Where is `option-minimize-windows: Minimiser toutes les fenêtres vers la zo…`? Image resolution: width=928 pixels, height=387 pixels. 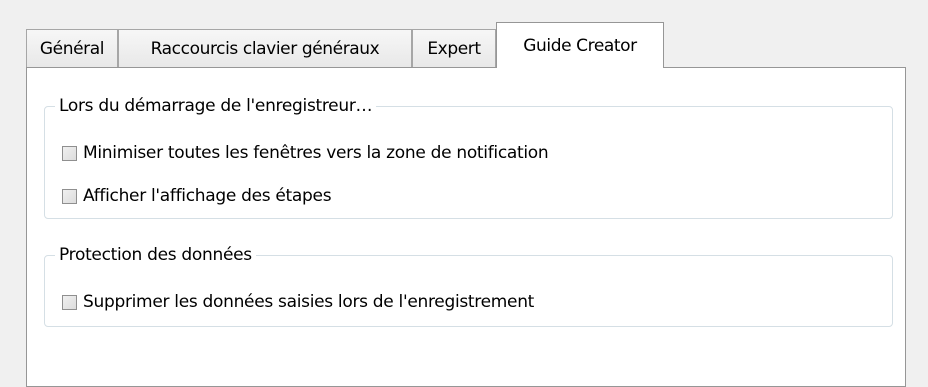 option-minimize-windows: Minimiser toutes les fenêtres vers la zo… is located at coordinates (305, 153).